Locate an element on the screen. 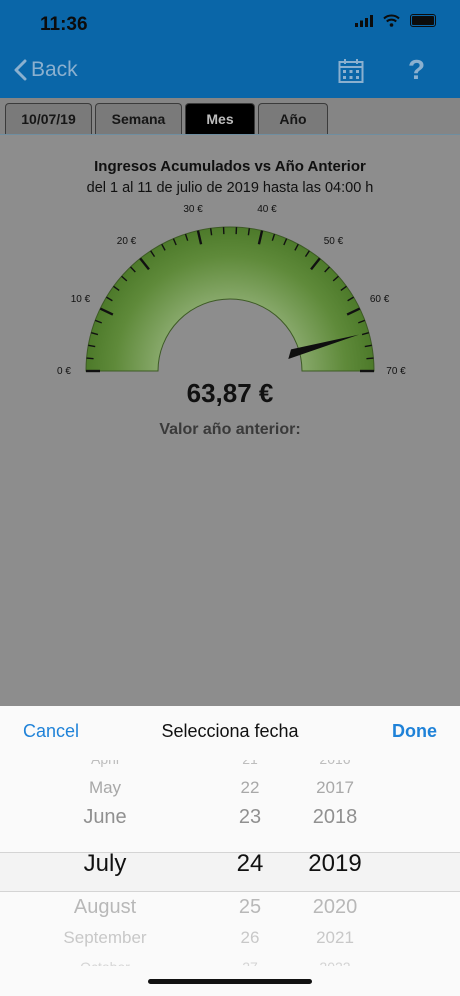 Image resolution: width=460 pixels, height=996 pixels. tab-year: Año is located at coordinates (293, 118).